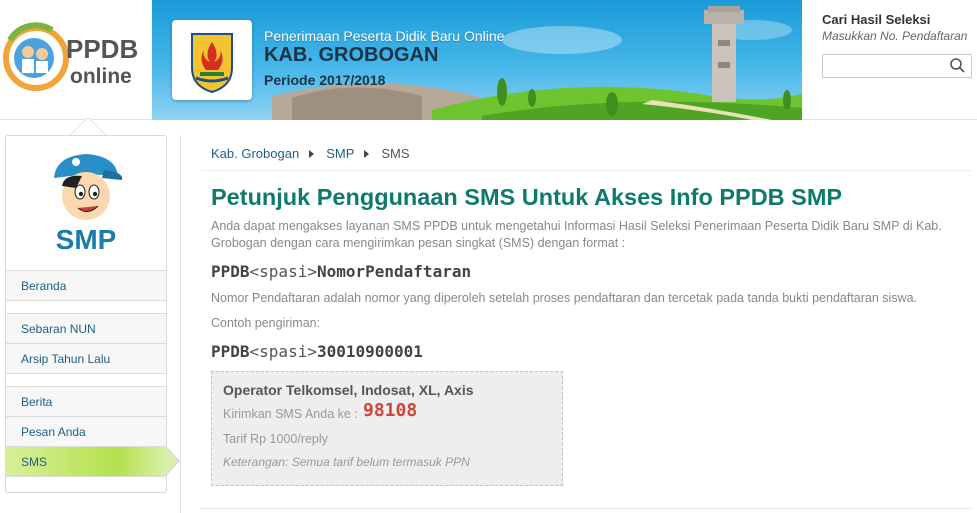  What do you see at coordinates (876, 19) in the screenshot?
I see `search-title: Cari Hasil Seleksi` at bounding box center [876, 19].